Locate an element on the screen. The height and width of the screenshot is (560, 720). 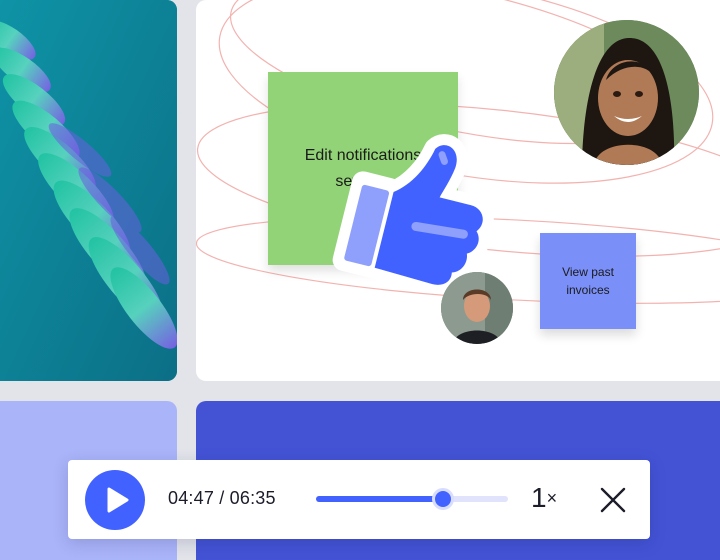
speed-suffix: × is located at coordinates (552, 498).